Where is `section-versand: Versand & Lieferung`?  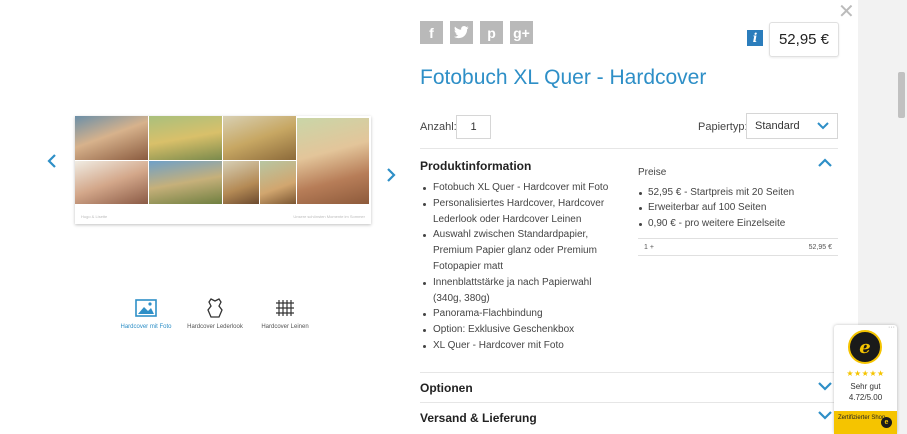 section-versand: Versand & Lieferung is located at coordinates (478, 418).